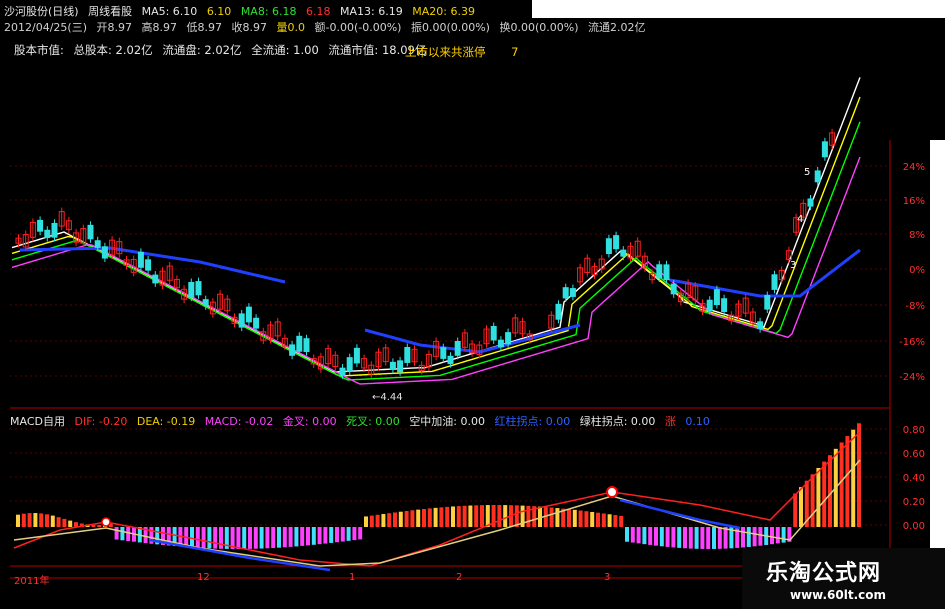 The width and height of the screenshot is (945, 609). I want to click on blank-toolbar-area, so click(738, 9).